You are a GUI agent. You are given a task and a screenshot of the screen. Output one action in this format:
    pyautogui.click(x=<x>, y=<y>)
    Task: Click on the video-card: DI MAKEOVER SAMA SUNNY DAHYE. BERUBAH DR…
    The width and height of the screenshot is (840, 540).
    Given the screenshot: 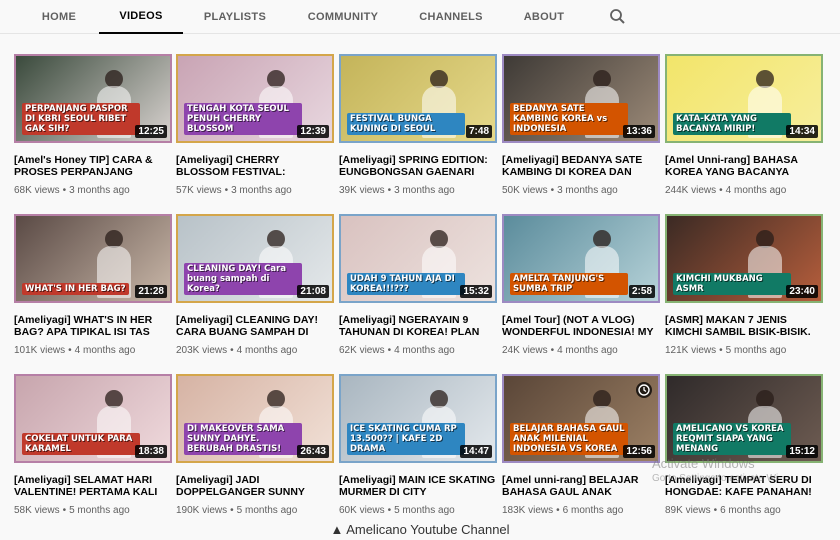 What is the action you would take?
    pyautogui.click(x=255, y=445)
    